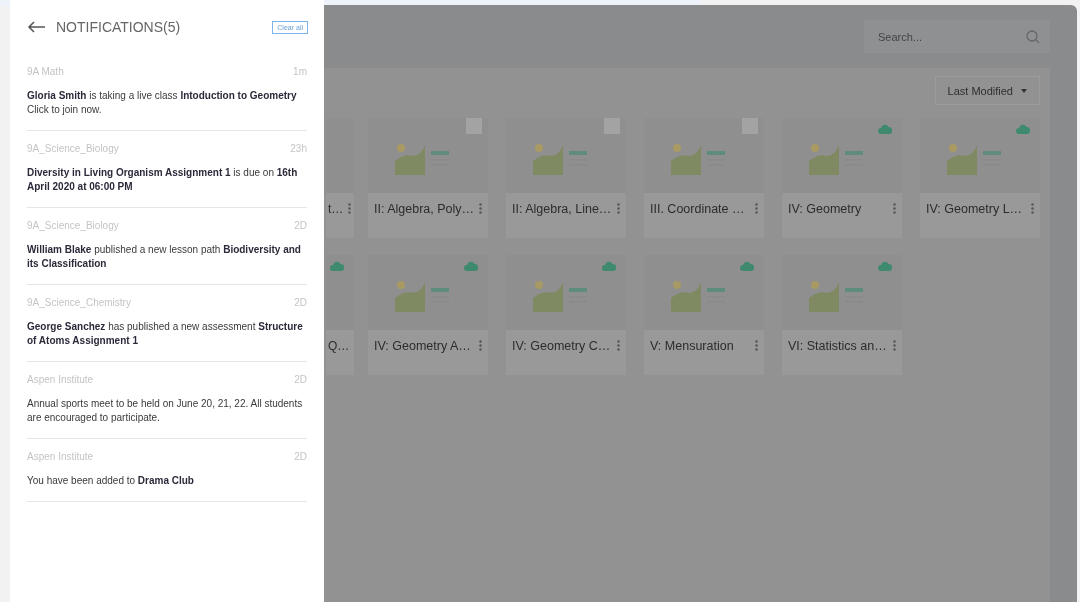 The image size is (1080, 602). I want to click on notification-message: William Blake published a new lesson path Biodiversity and its Classification, so click(167, 257).